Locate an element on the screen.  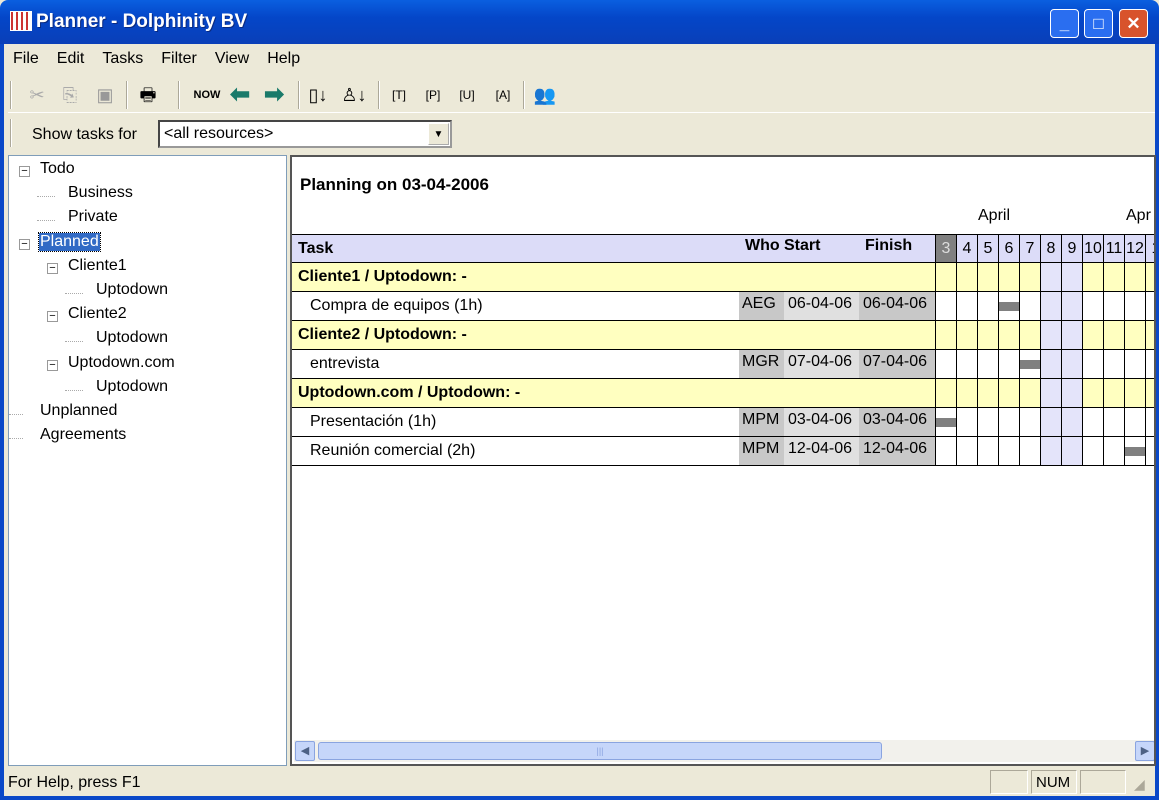
minimize-button: _ is located at coordinates (1064, 23).